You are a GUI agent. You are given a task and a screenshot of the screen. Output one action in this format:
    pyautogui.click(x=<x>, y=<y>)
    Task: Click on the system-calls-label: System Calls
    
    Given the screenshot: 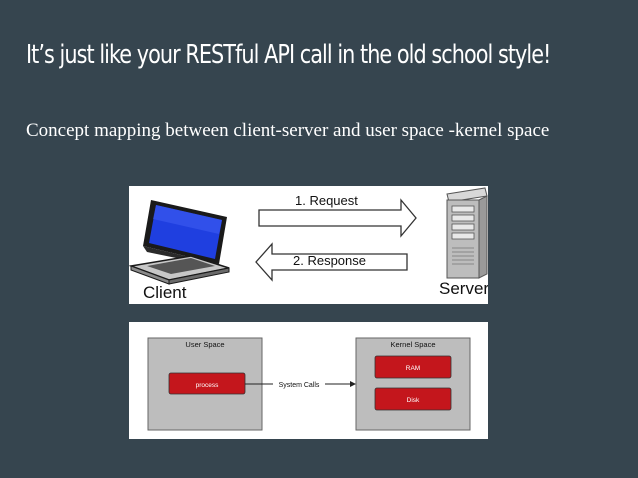 What is the action you would take?
    pyautogui.click(x=299, y=385)
    